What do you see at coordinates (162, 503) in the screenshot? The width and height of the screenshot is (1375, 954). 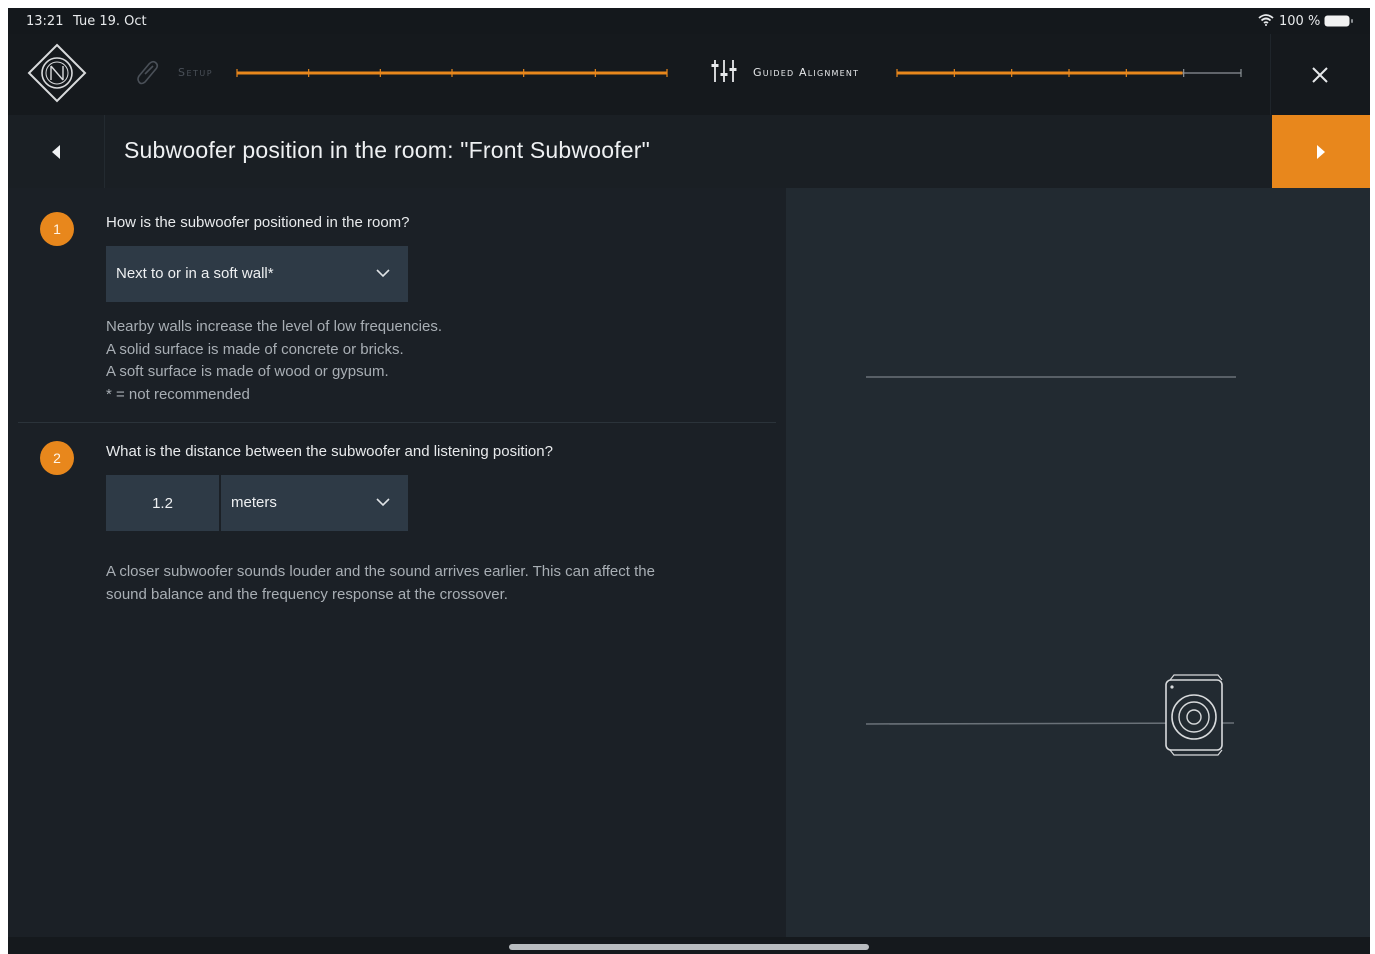 I see `distance-input` at bounding box center [162, 503].